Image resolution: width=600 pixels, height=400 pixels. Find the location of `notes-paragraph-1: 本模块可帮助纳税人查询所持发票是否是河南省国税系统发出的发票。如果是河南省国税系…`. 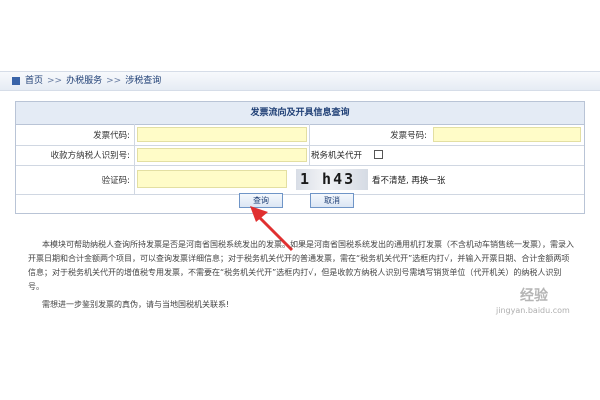

notes-paragraph-1: 本模块可帮助纳税人查询所持发票是否是河南省国税系统发出的发票。如果是河南省国税系… is located at coordinates (301, 265).